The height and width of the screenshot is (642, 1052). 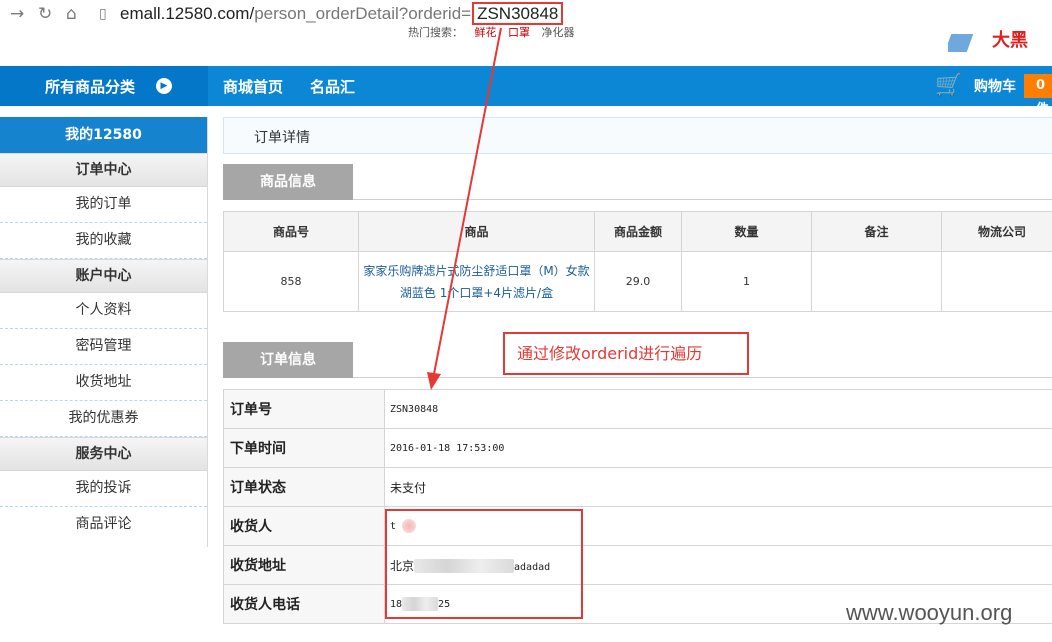 I want to click on order-status-value: 未支付, so click(x=718, y=487).